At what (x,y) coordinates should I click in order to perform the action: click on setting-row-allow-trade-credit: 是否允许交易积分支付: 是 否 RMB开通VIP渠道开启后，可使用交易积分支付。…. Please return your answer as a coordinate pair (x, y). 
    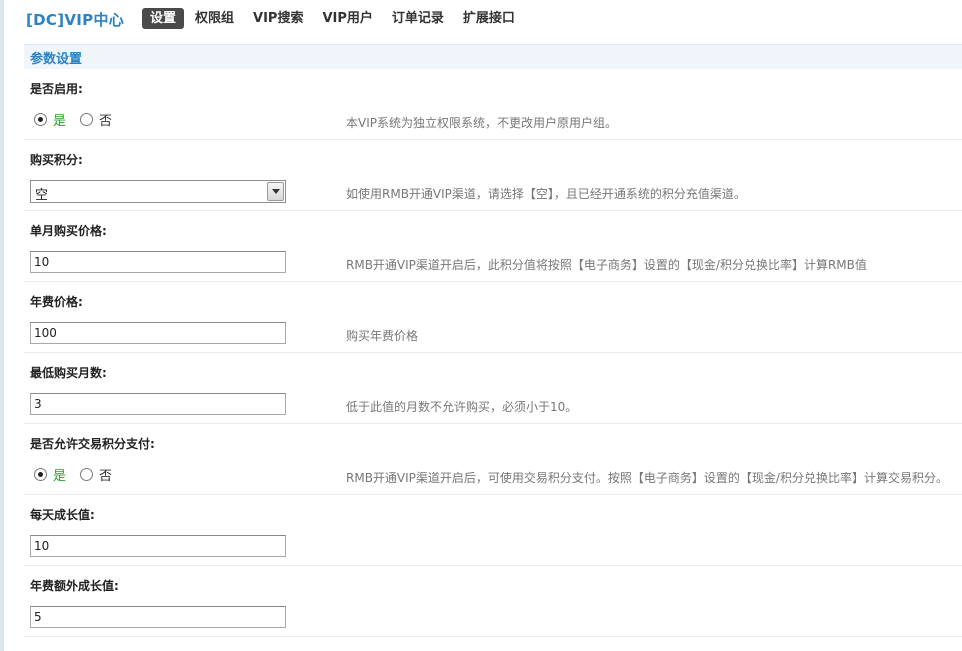
    Looking at the image, I should click on (493, 460).